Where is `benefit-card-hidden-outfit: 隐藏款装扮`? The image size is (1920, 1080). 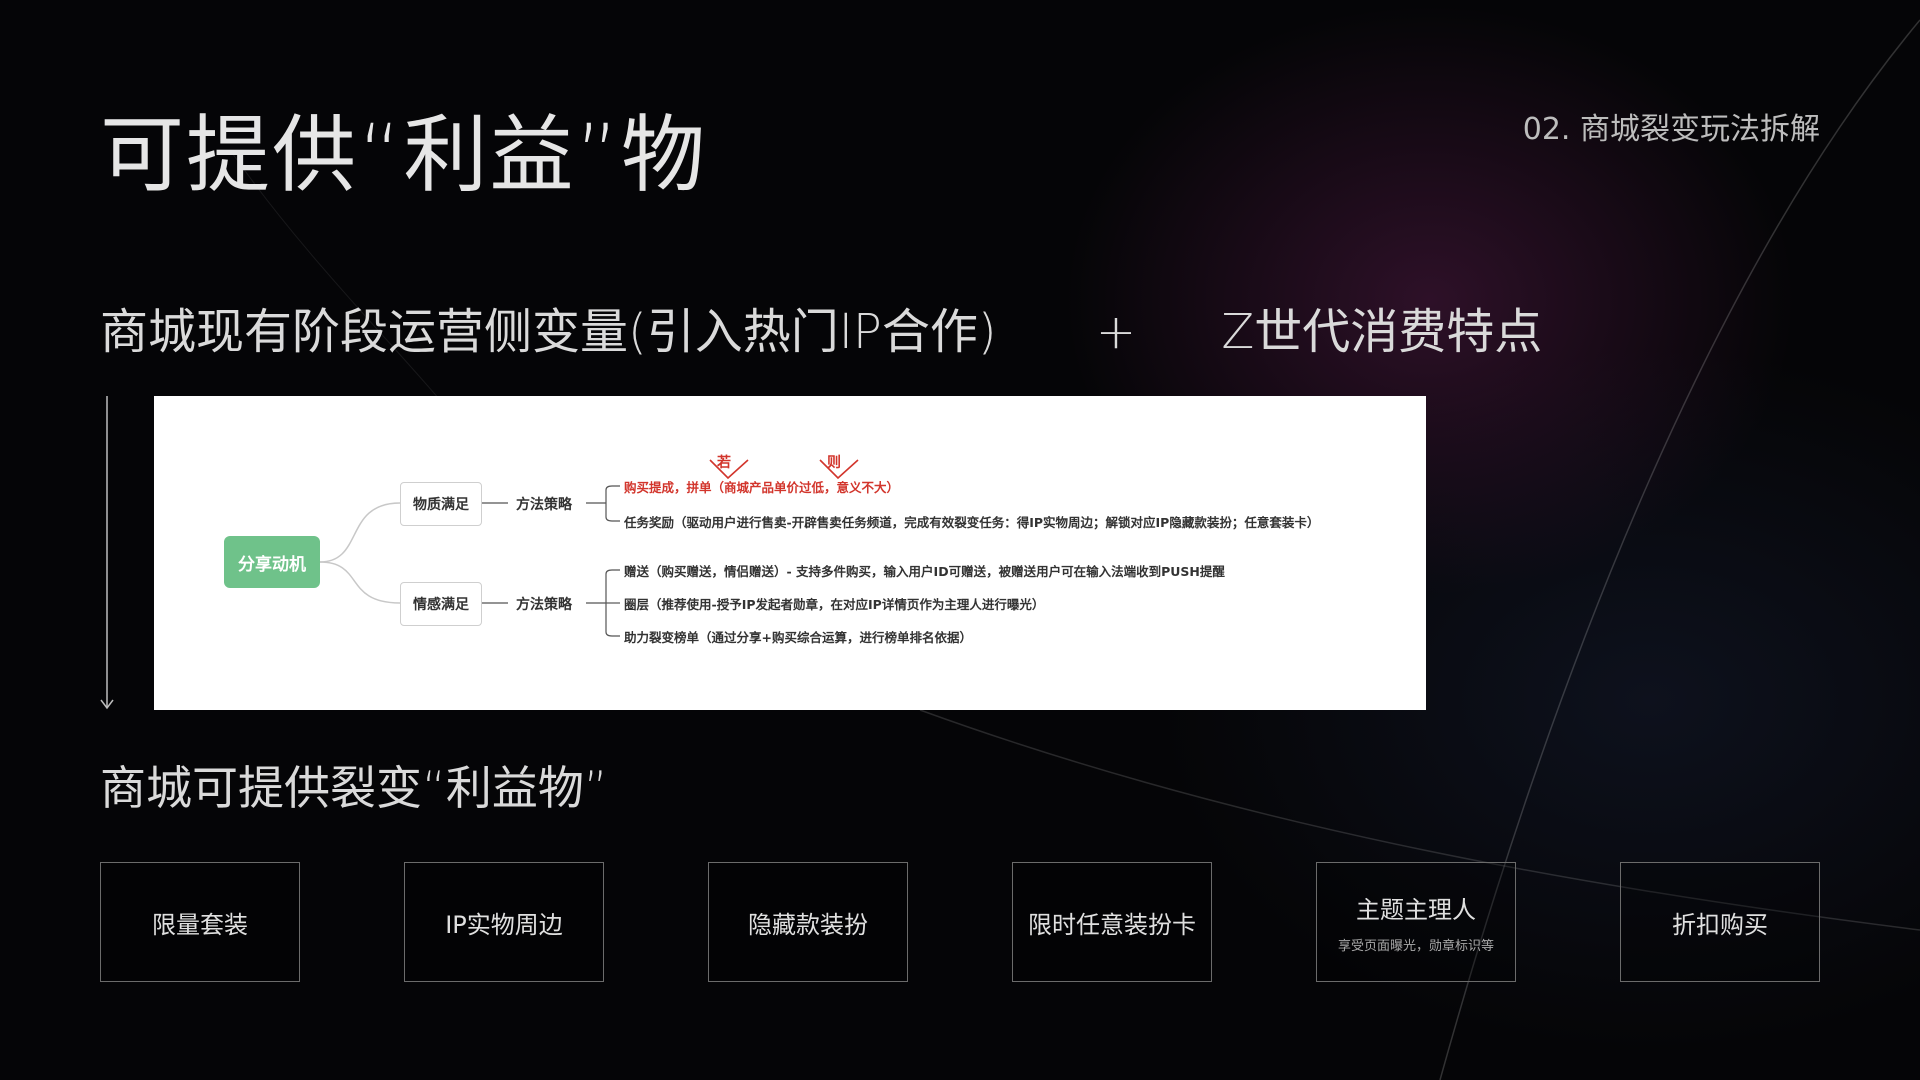
benefit-card-hidden-outfit: 隐藏款装扮 is located at coordinates (808, 922).